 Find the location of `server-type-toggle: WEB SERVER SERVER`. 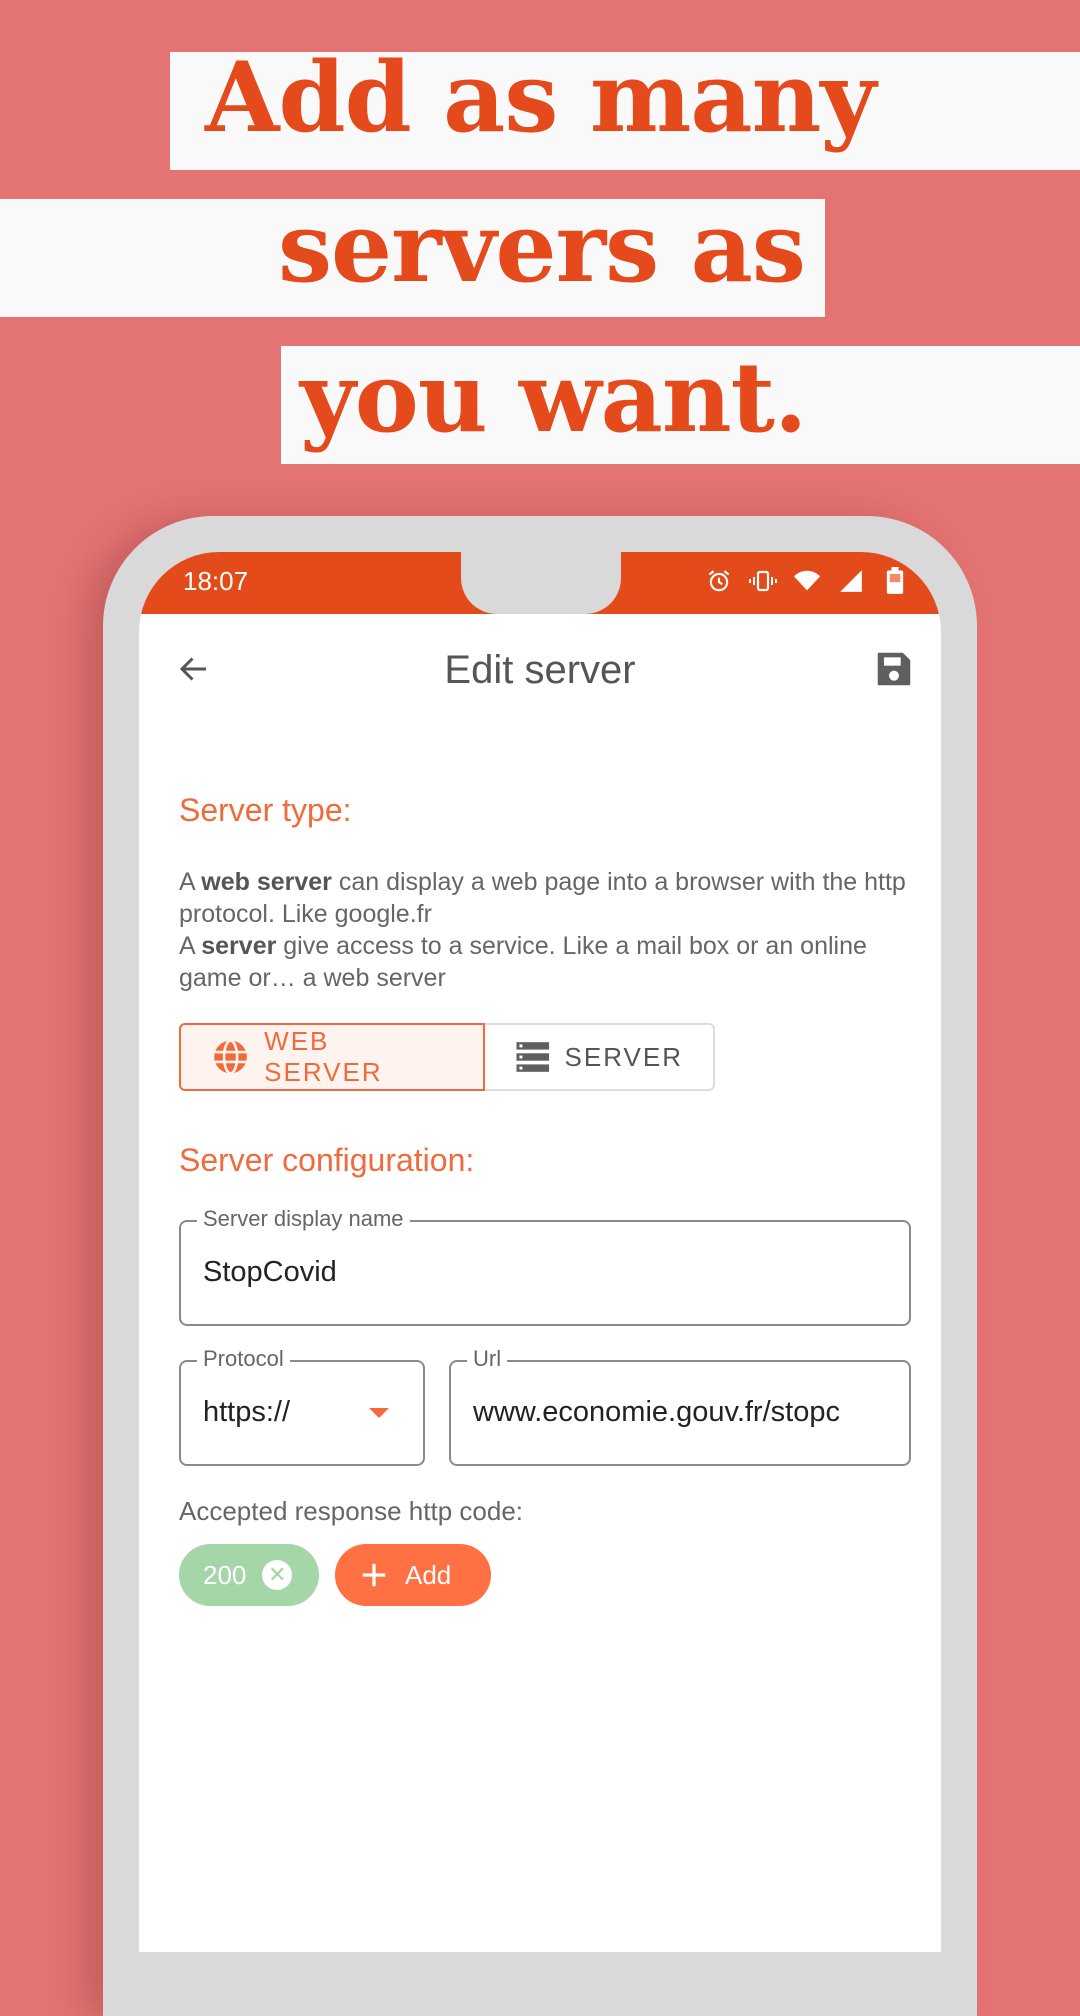

server-type-toggle: WEB SERVER SERVER is located at coordinates (447, 1058).